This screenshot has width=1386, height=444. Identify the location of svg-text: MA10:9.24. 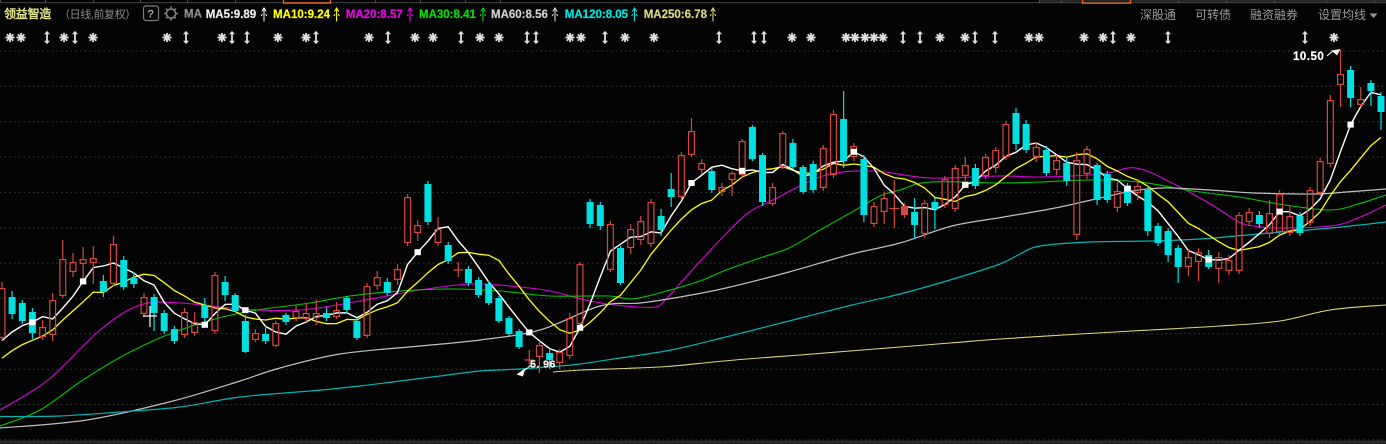
(301, 15).